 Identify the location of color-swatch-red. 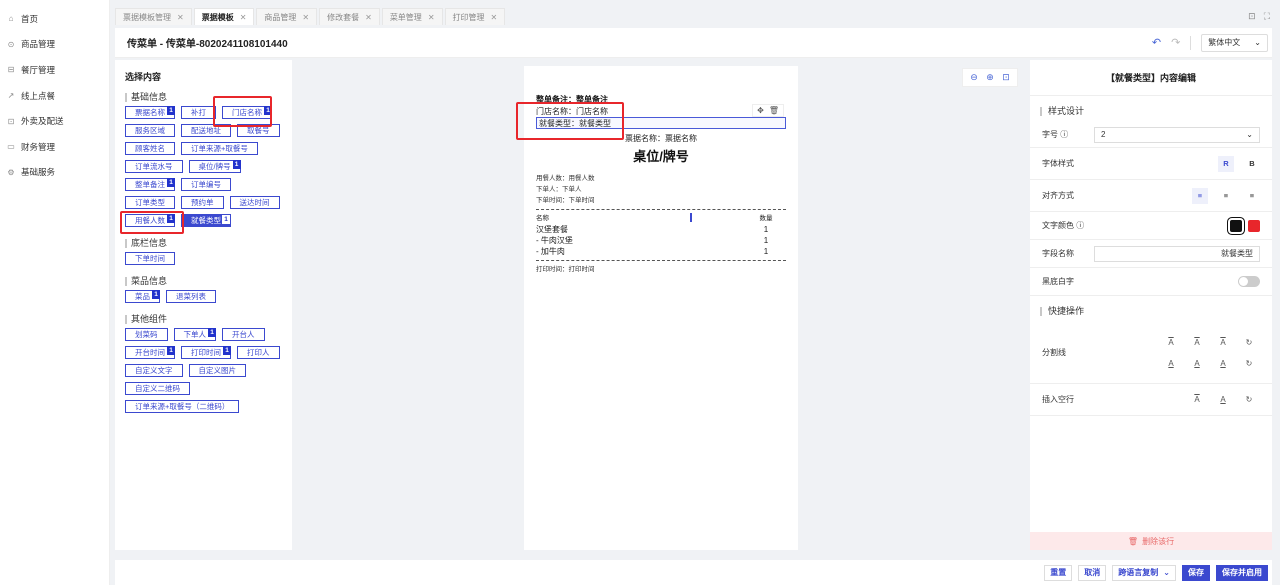
(1254, 225).